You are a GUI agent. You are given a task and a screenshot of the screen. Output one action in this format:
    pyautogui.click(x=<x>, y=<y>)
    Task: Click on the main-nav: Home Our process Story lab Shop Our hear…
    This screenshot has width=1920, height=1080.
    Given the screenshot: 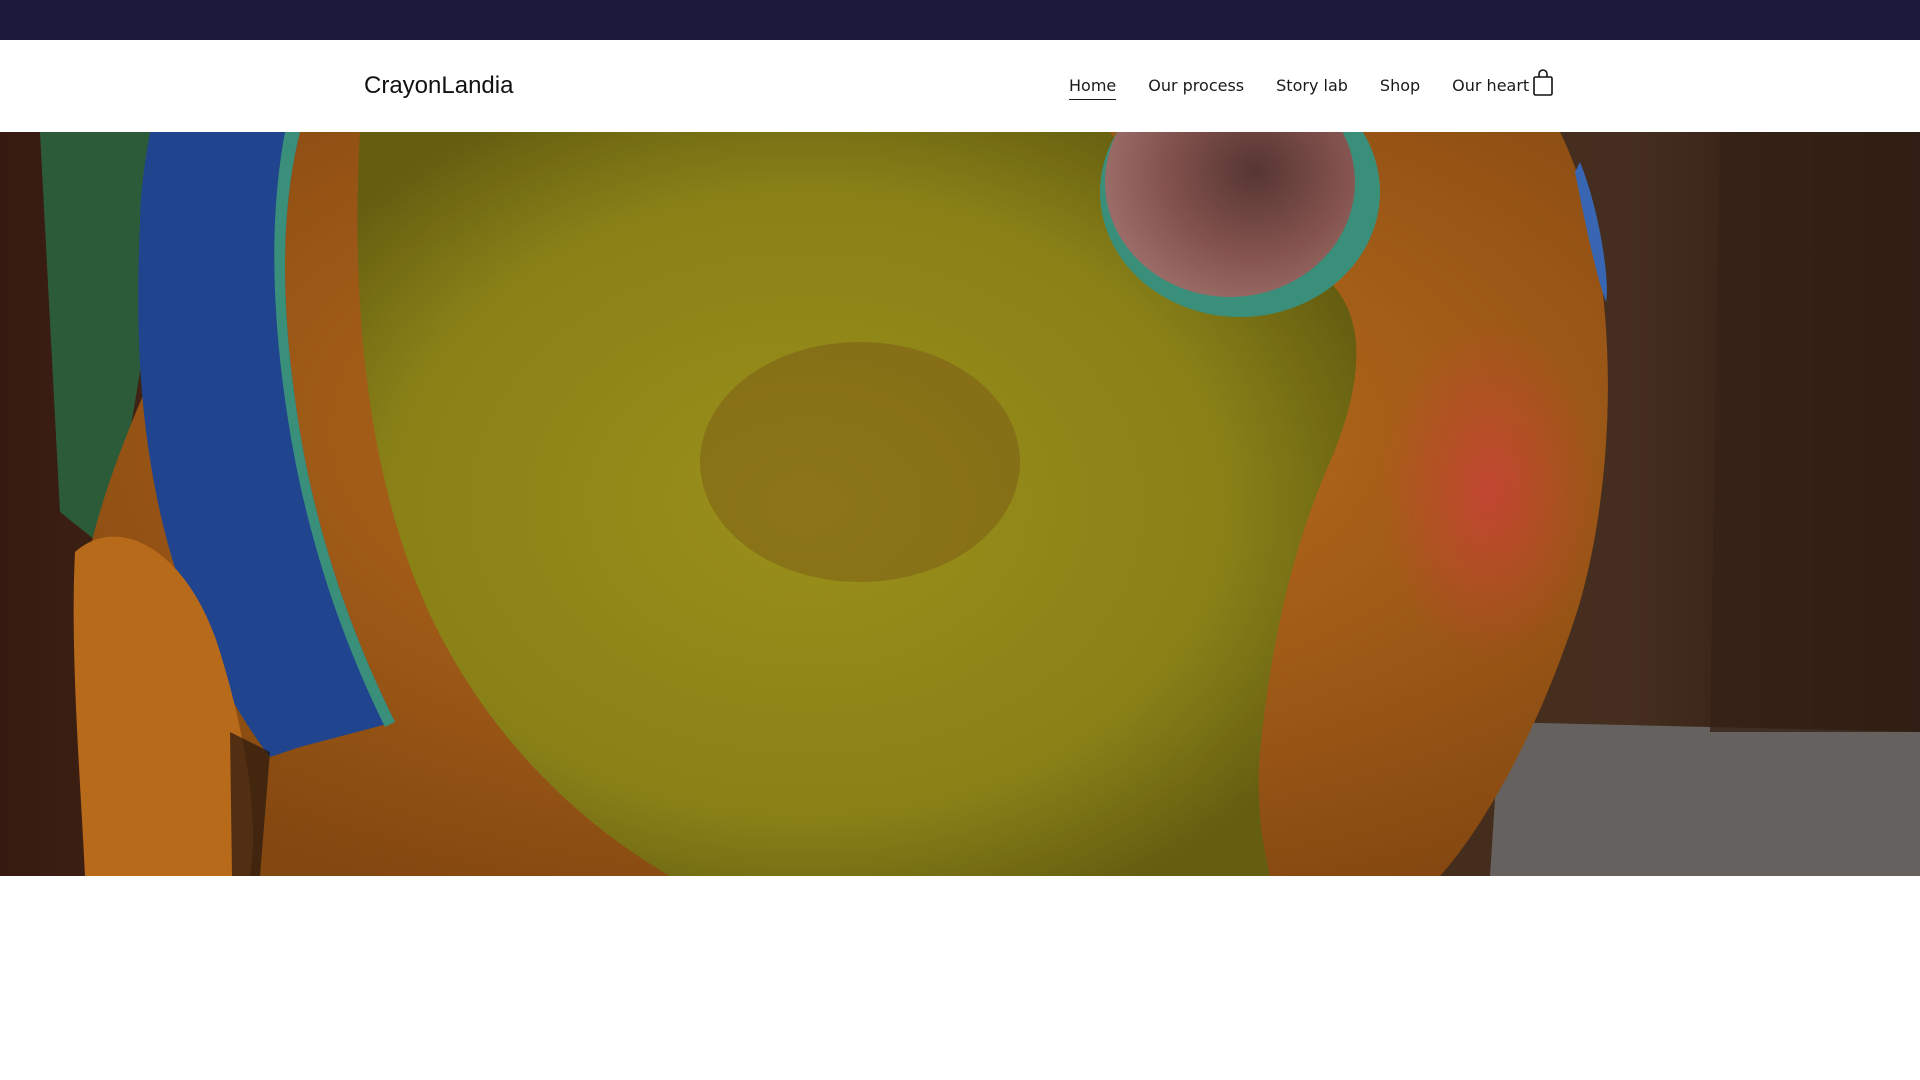 What is the action you would take?
    pyautogui.click(x=1315, y=87)
    